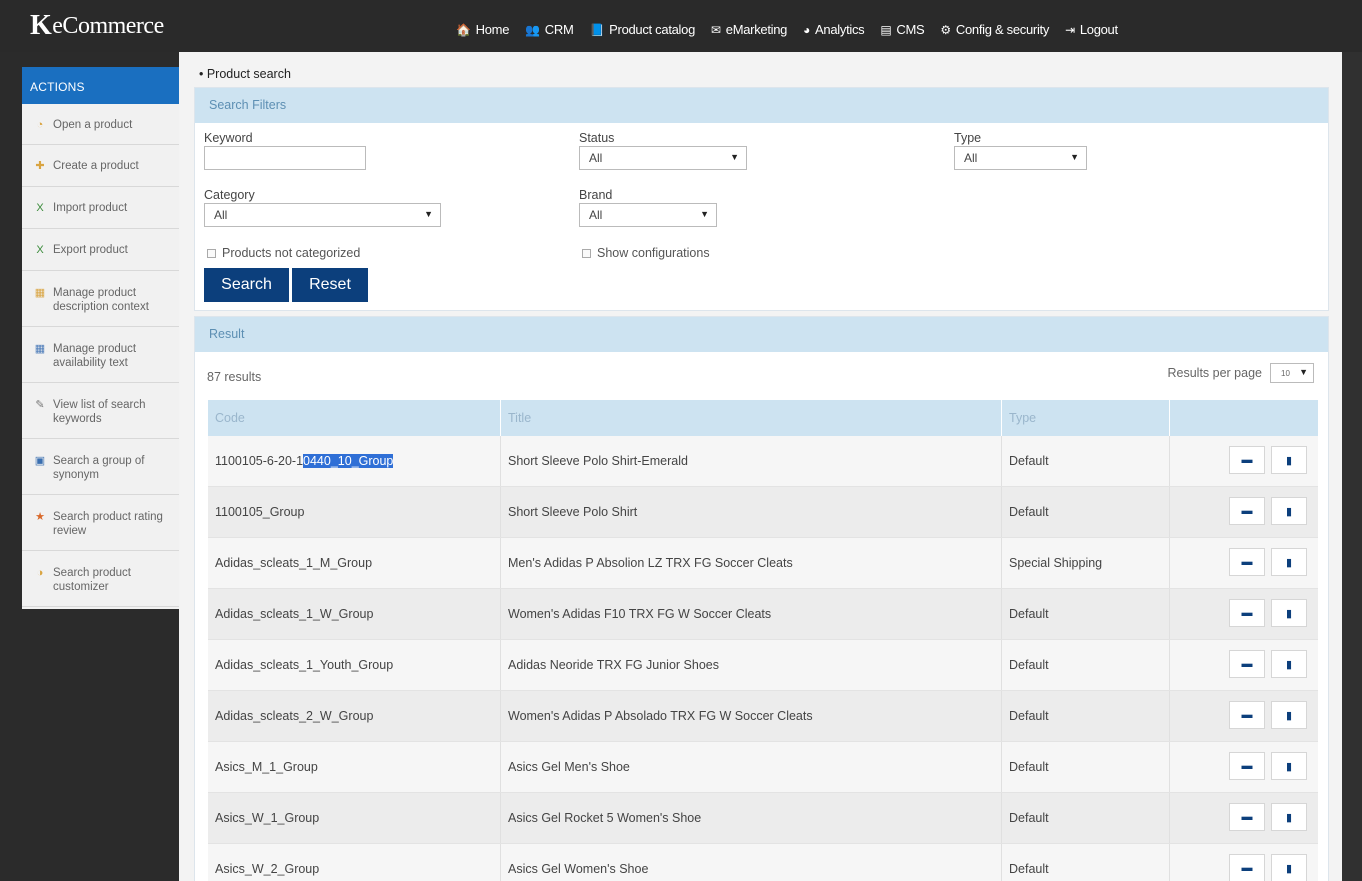  What do you see at coordinates (559, 29) in the screenshot?
I see `nav-label: CRM` at bounding box center [559, 29].